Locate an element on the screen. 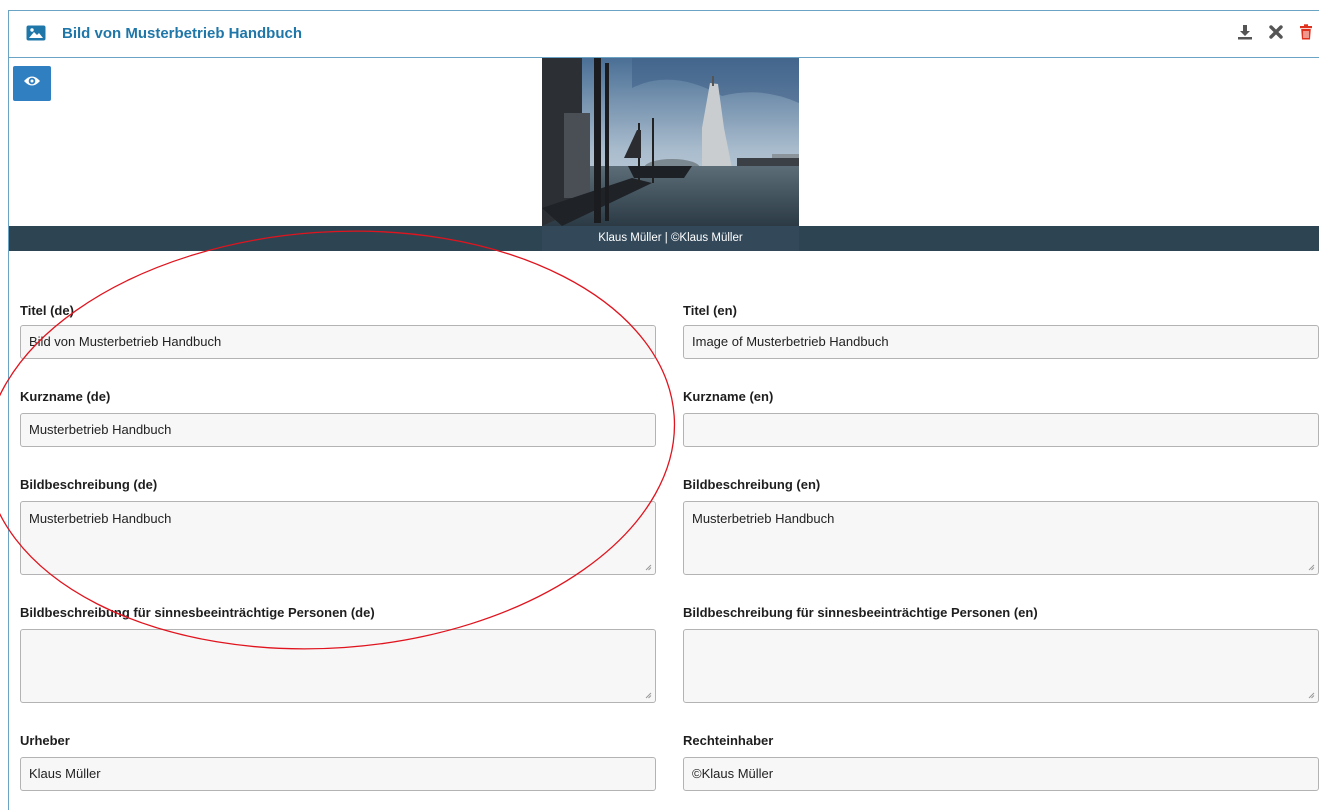 Image resolution: width=1320 pixels, height=810 pixels. kurzname-de-input: Musterbetrieb Handbuch is located at coordinates (338, 430).